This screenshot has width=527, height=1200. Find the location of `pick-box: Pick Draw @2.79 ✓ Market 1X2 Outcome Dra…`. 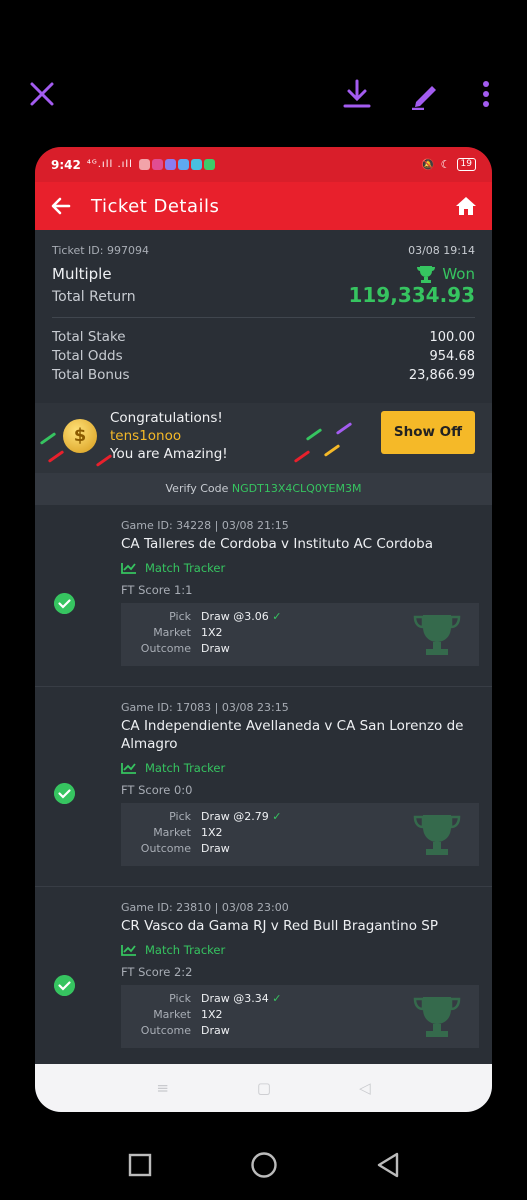

pick-box: Pick Draw @2.79 ✓ Market 1X2 Outcome Dra… is located at coordinates (300, 834).